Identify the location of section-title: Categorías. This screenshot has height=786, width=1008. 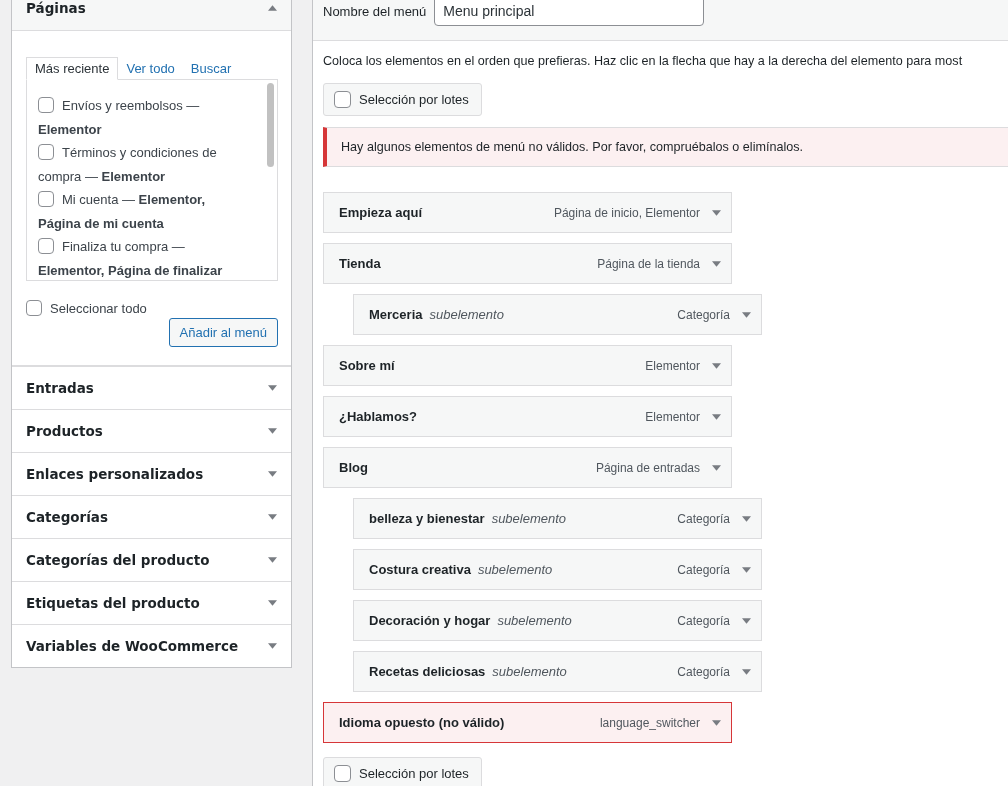
(67, 517).